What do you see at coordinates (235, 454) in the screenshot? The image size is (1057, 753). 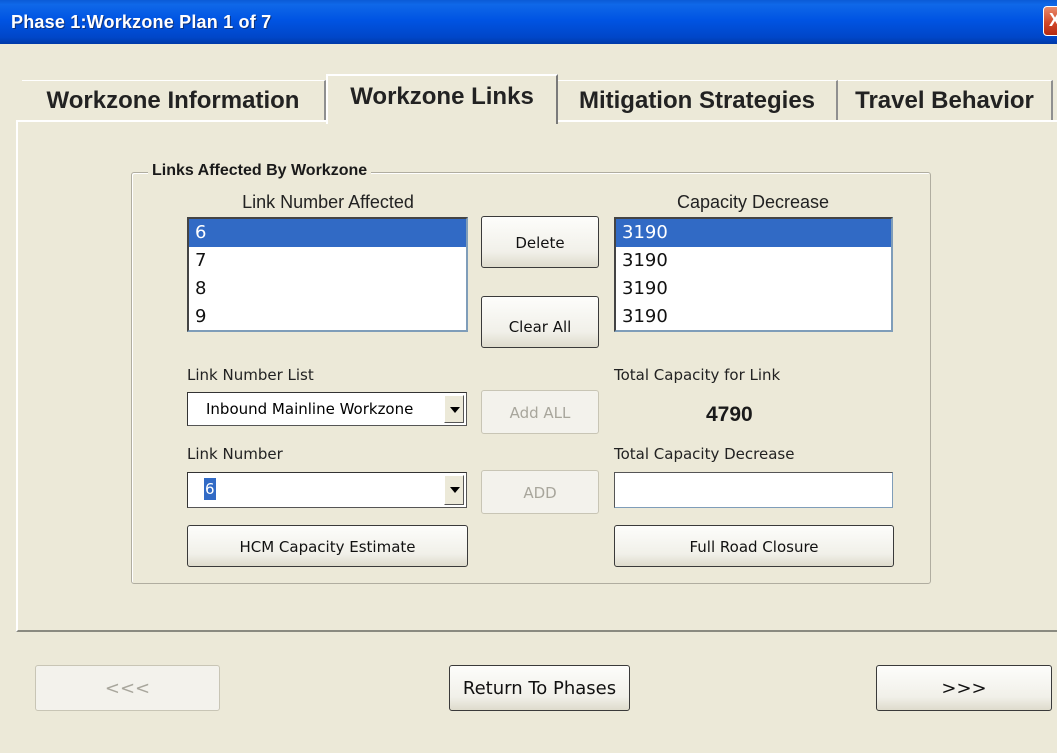 I see `link-number-label: Link Number` at bounding box center [235, 454].